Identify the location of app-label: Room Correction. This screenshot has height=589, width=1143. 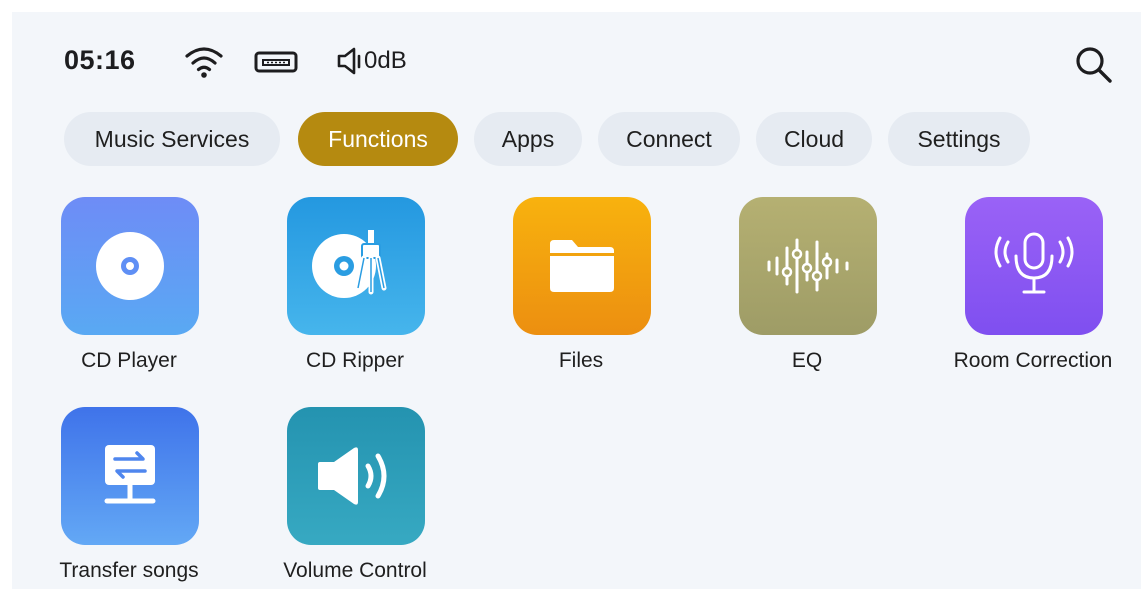
(1033, 360).